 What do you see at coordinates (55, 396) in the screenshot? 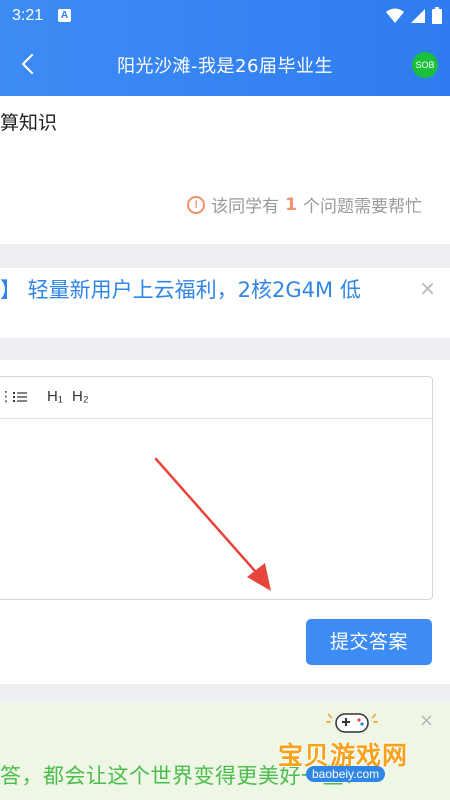
I see `heading1-button: H₁` at bounding box center [55, 396].